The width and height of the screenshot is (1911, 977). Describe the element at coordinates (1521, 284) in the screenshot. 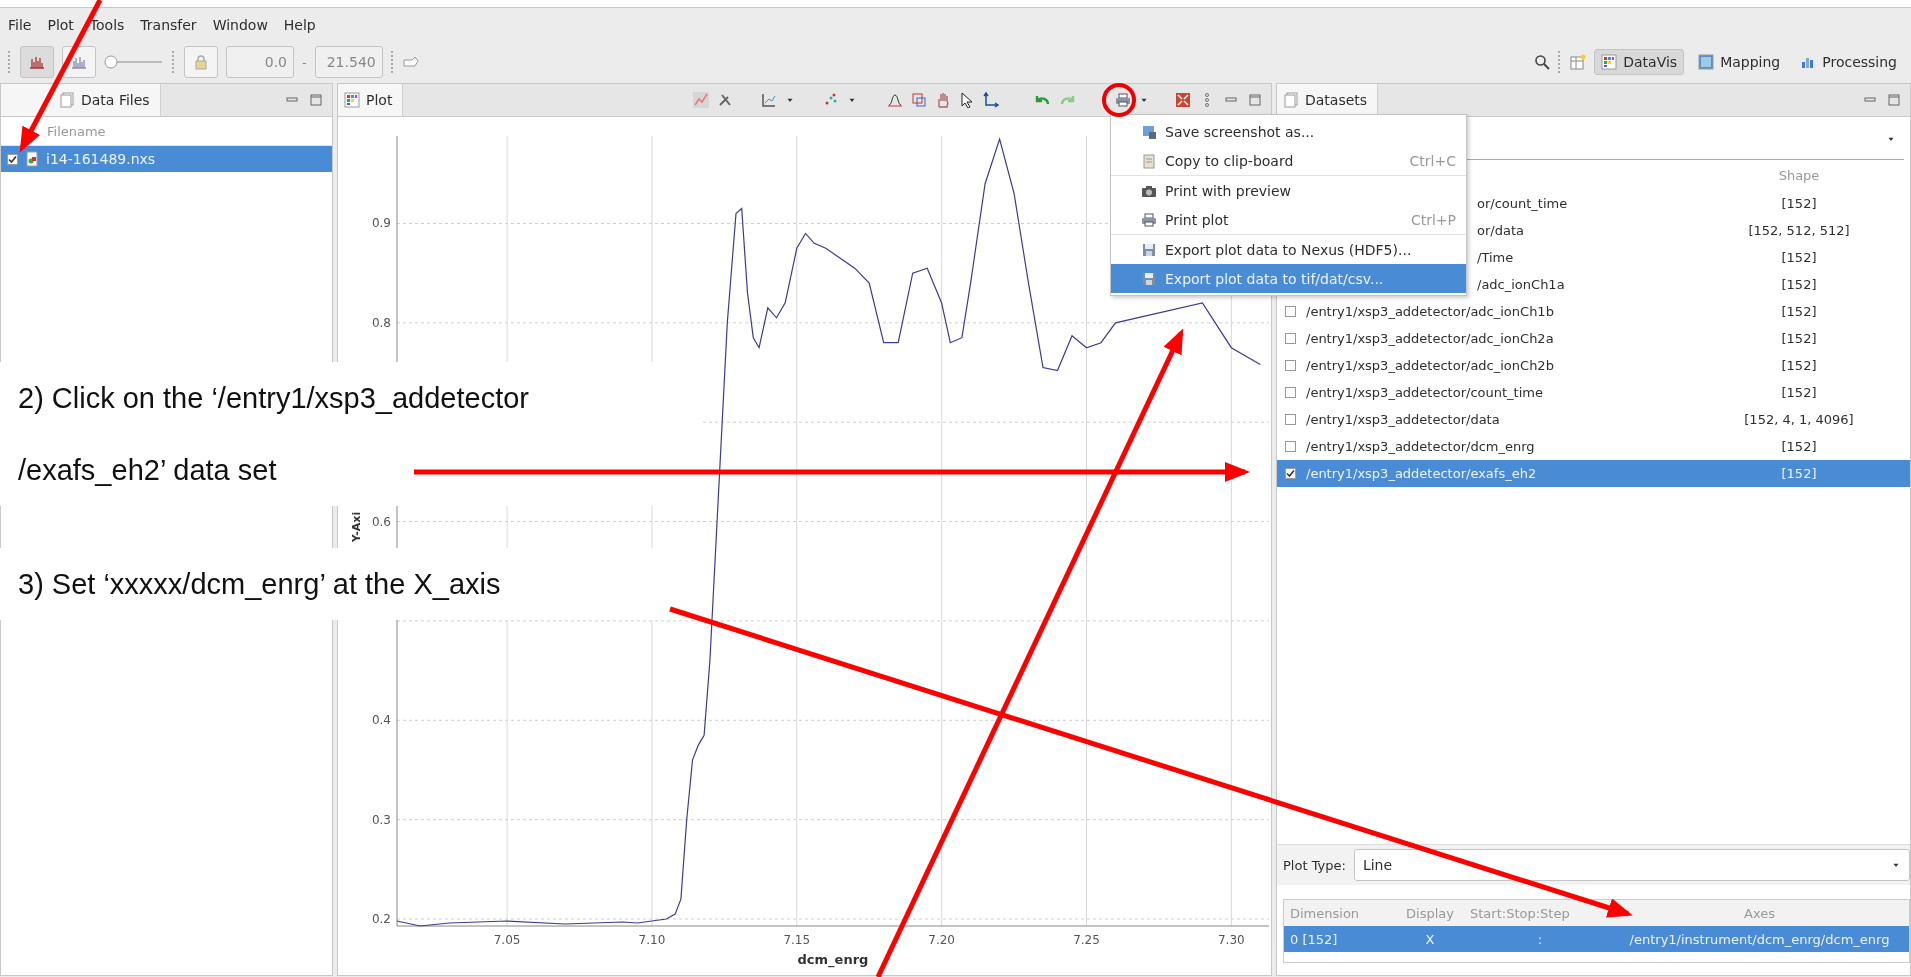

I see `dataset-name: /adc_ionCh1a` at that location.